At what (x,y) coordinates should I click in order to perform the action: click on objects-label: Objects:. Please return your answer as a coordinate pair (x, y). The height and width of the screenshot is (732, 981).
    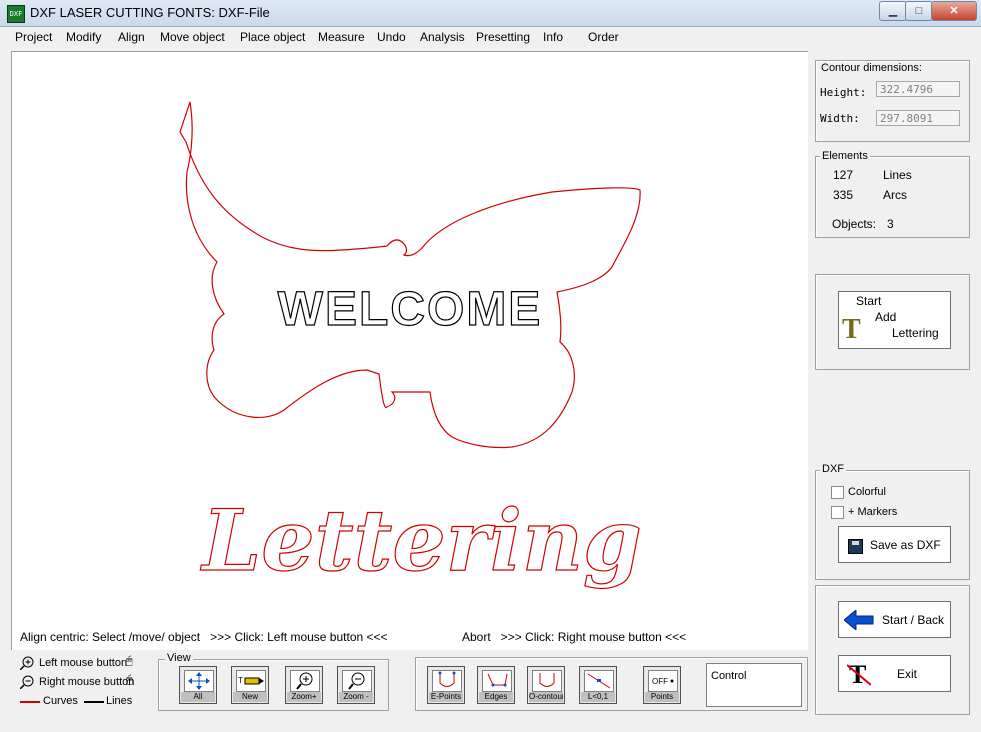
    Looking at the image, I should click on (854, 224).